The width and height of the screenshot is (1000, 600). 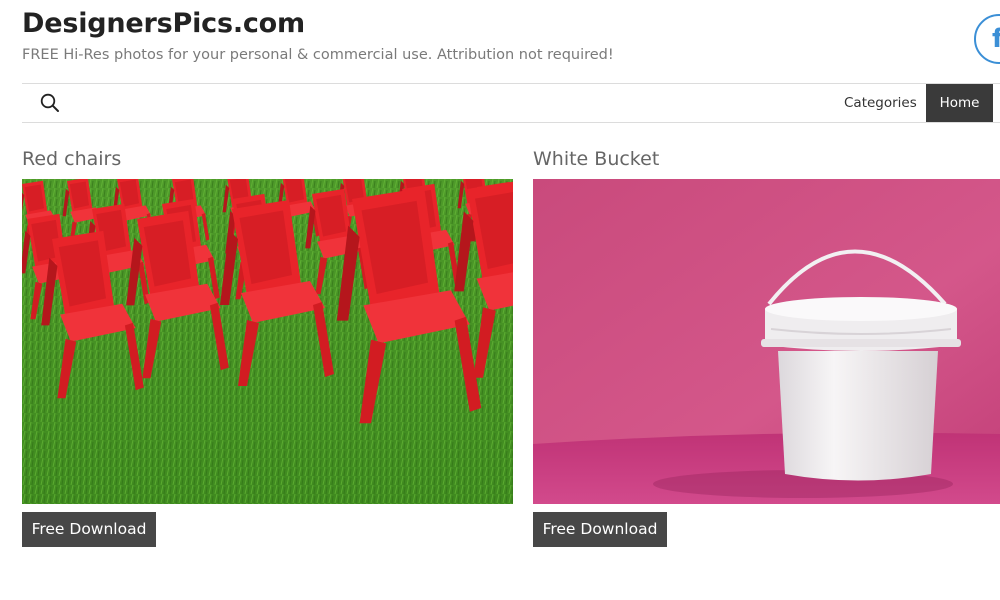 What do you see at coordinates (880, 103) in the screenshot?
I see `nav-item-categories: Categories` at bounding box center [880, 103].